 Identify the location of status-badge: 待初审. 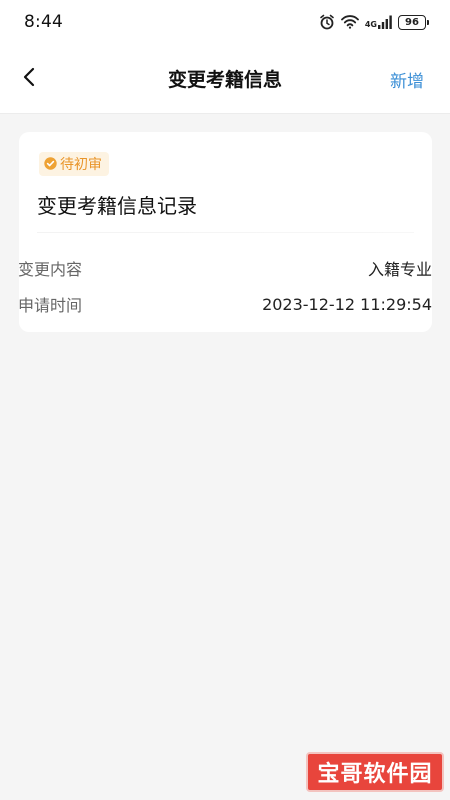
(74, 164).